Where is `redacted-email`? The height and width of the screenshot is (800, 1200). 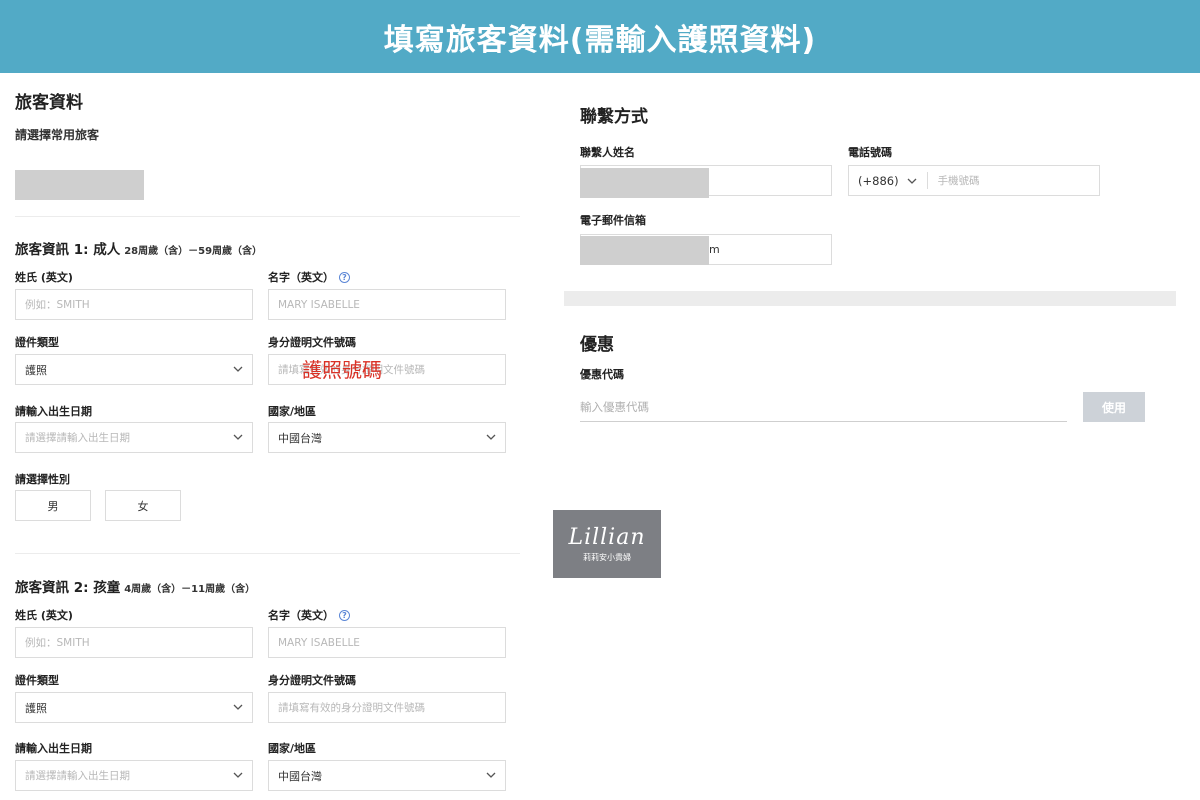
redacted-email is located at coordinates (644, 250).